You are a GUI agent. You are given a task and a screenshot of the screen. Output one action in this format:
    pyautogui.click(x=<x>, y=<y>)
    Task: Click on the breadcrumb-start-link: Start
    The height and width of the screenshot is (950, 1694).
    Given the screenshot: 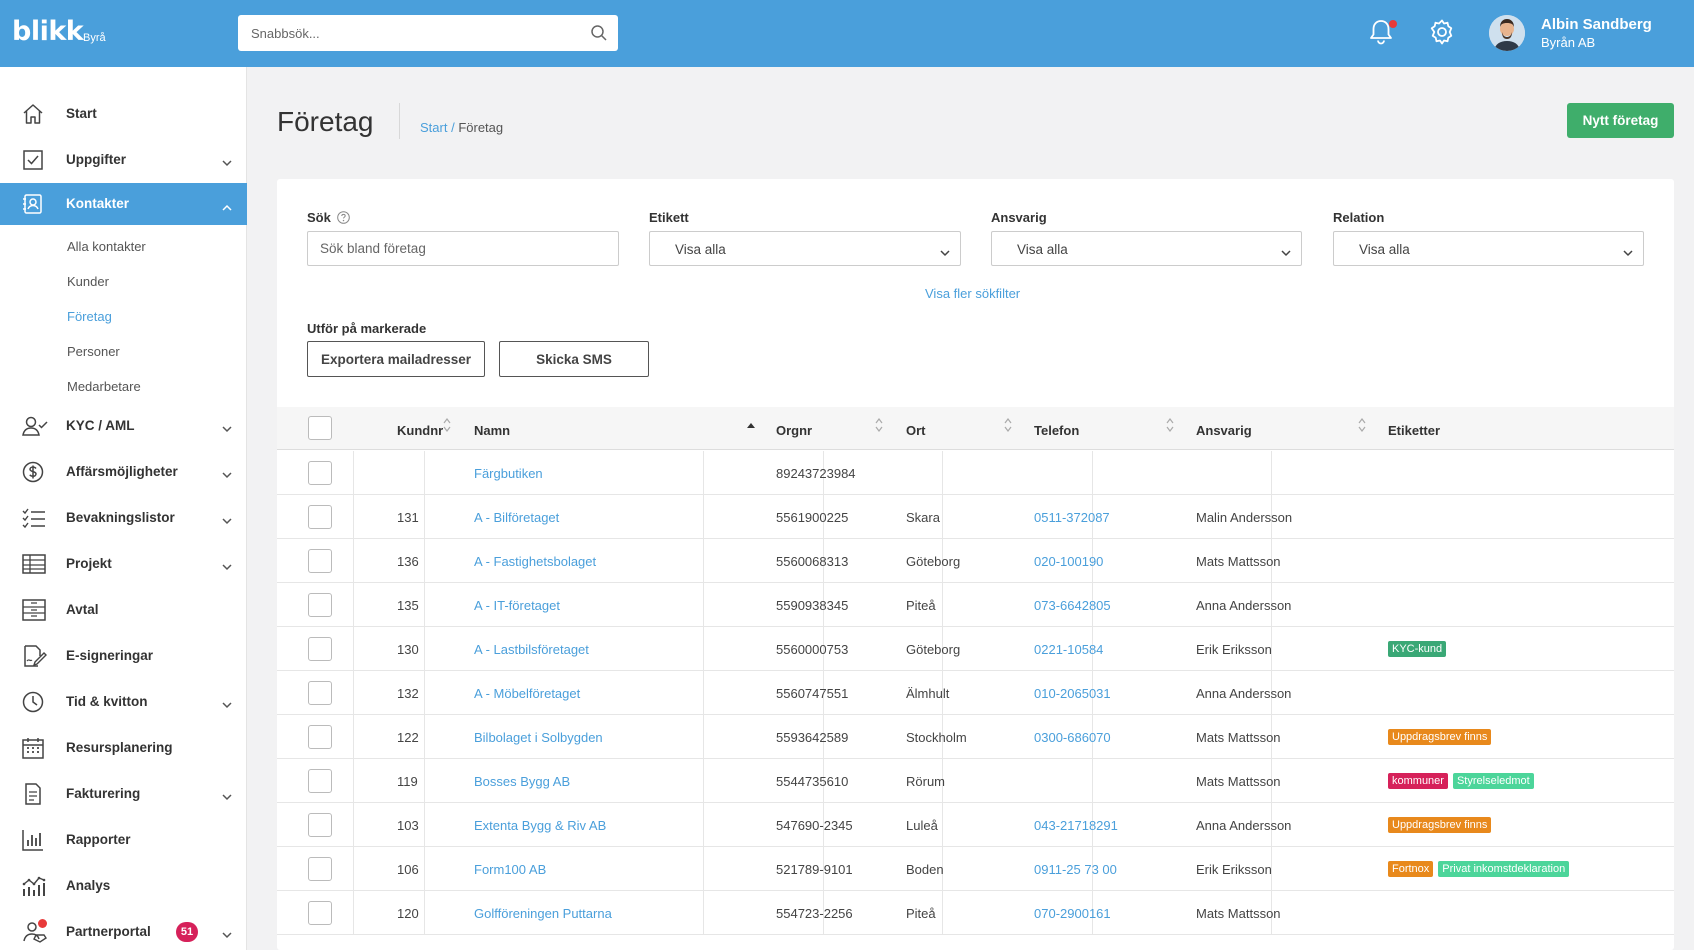 What is the action you would take?
    pyautogui.click(x=433, y=127)
    